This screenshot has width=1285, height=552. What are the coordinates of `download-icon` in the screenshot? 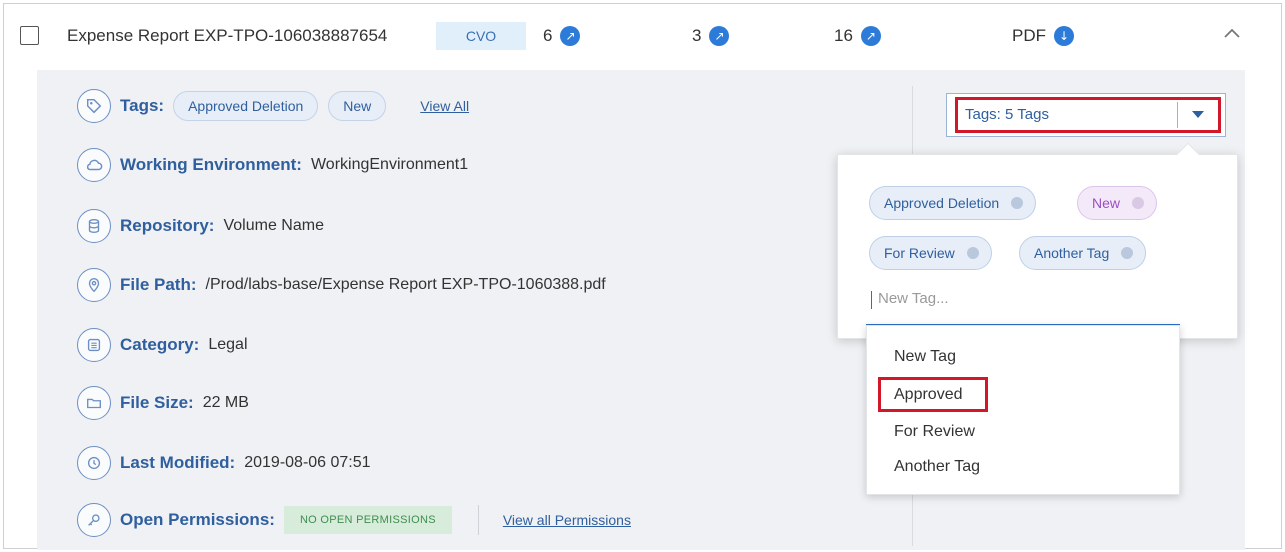 It's located at (1064, 36).